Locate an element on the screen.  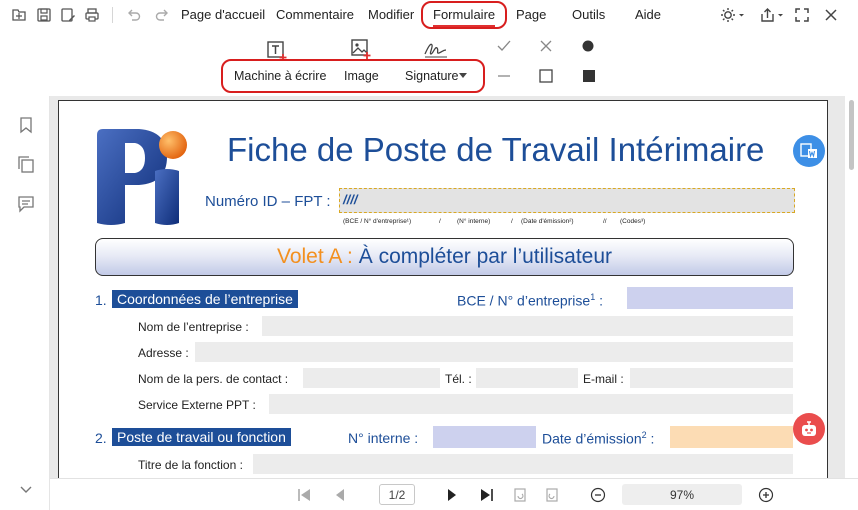
menu-edit: Modifier is located at coordinates (391, 14).